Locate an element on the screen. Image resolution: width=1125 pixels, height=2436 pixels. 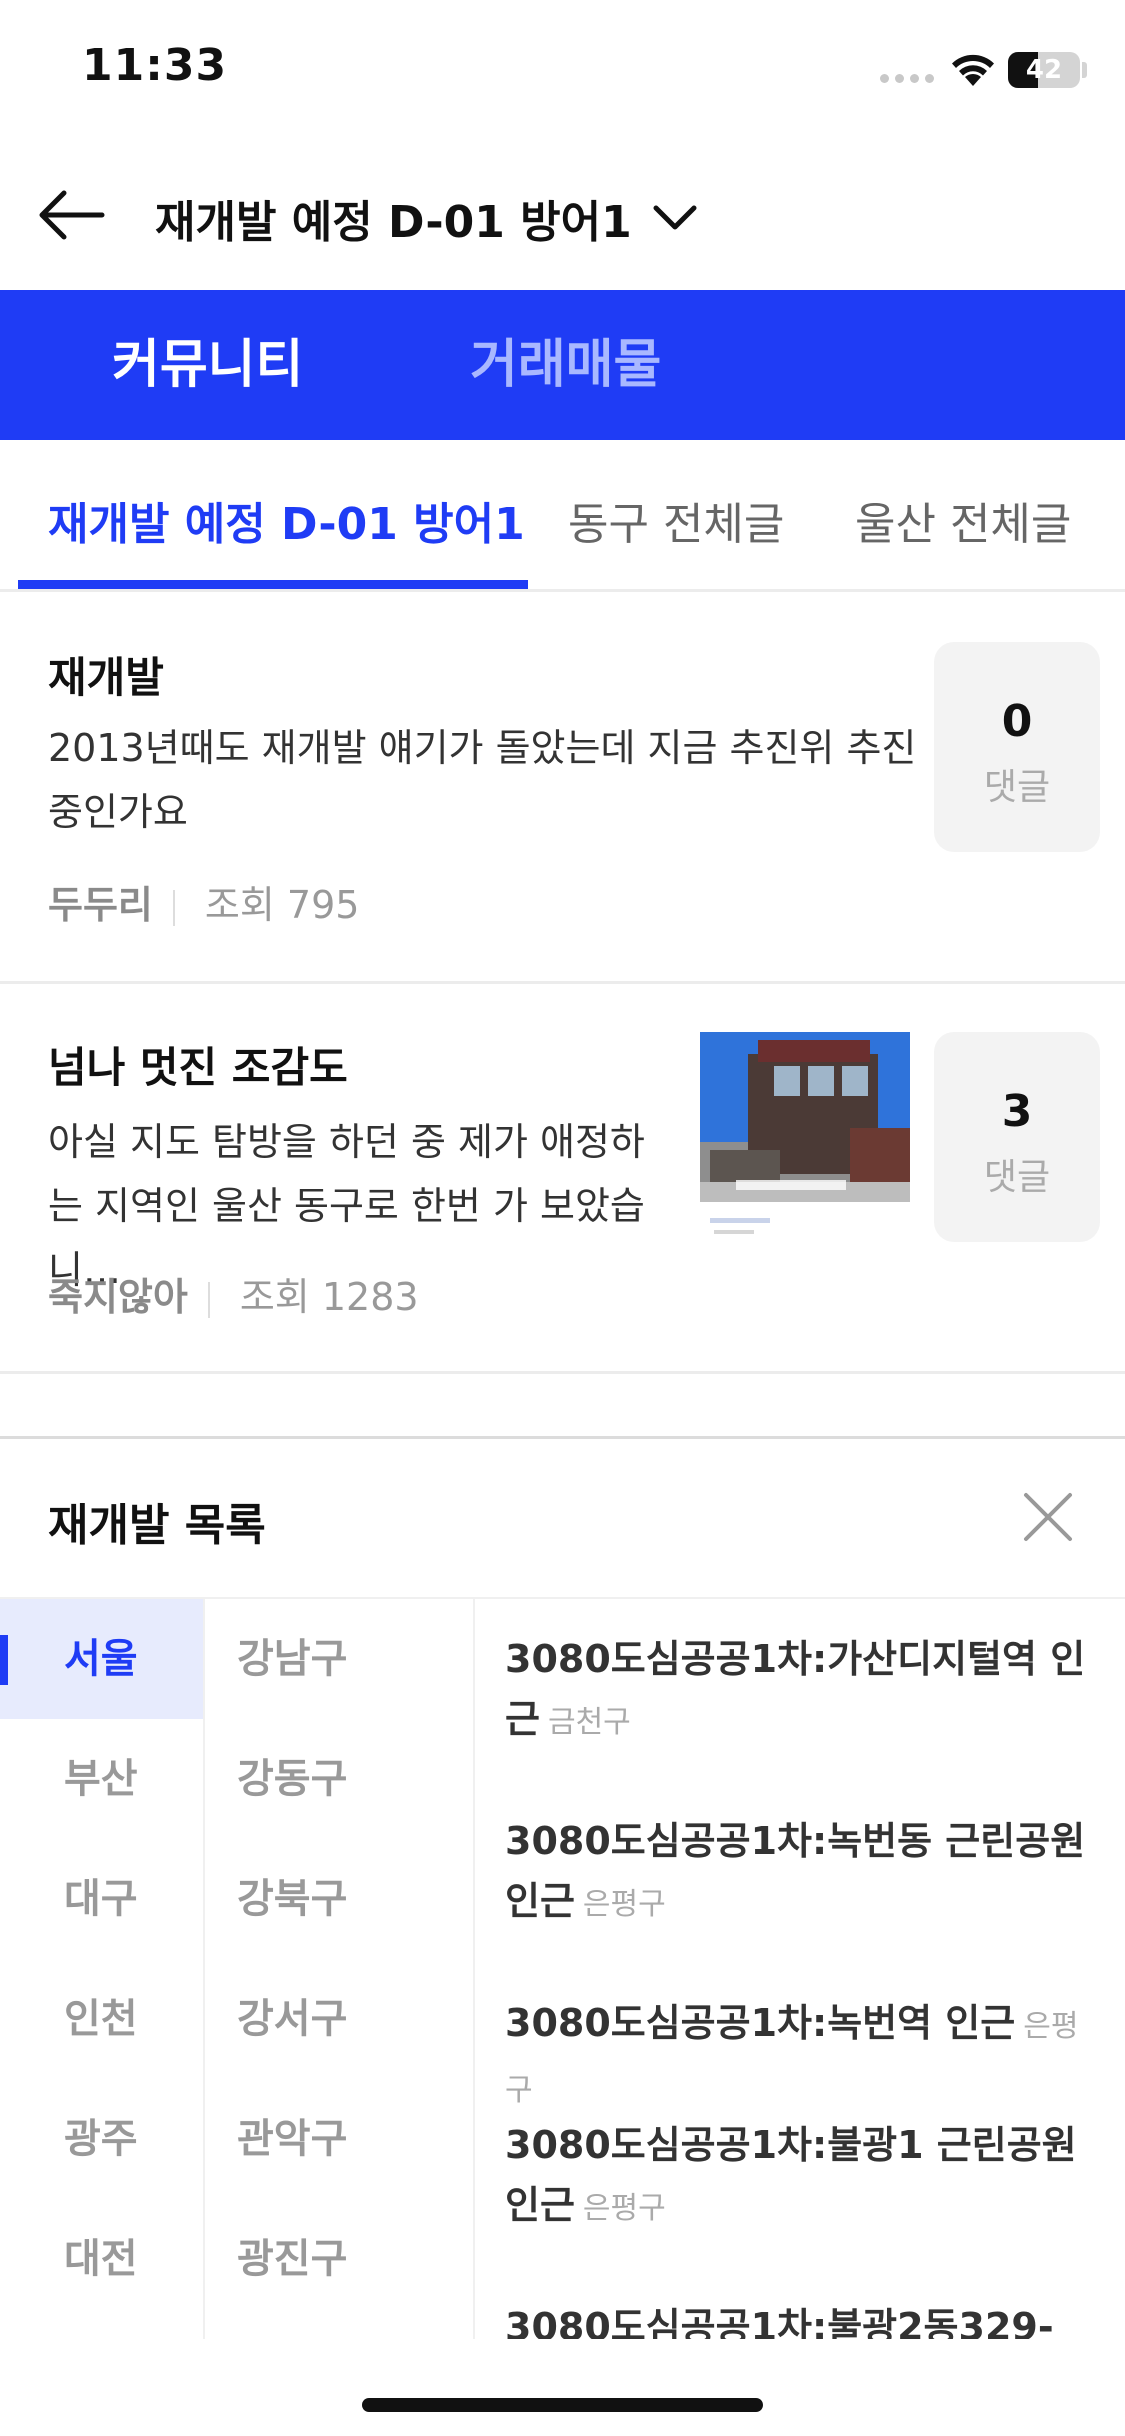
status-bar: 11:33 42 is located at coordinates (562, 70).